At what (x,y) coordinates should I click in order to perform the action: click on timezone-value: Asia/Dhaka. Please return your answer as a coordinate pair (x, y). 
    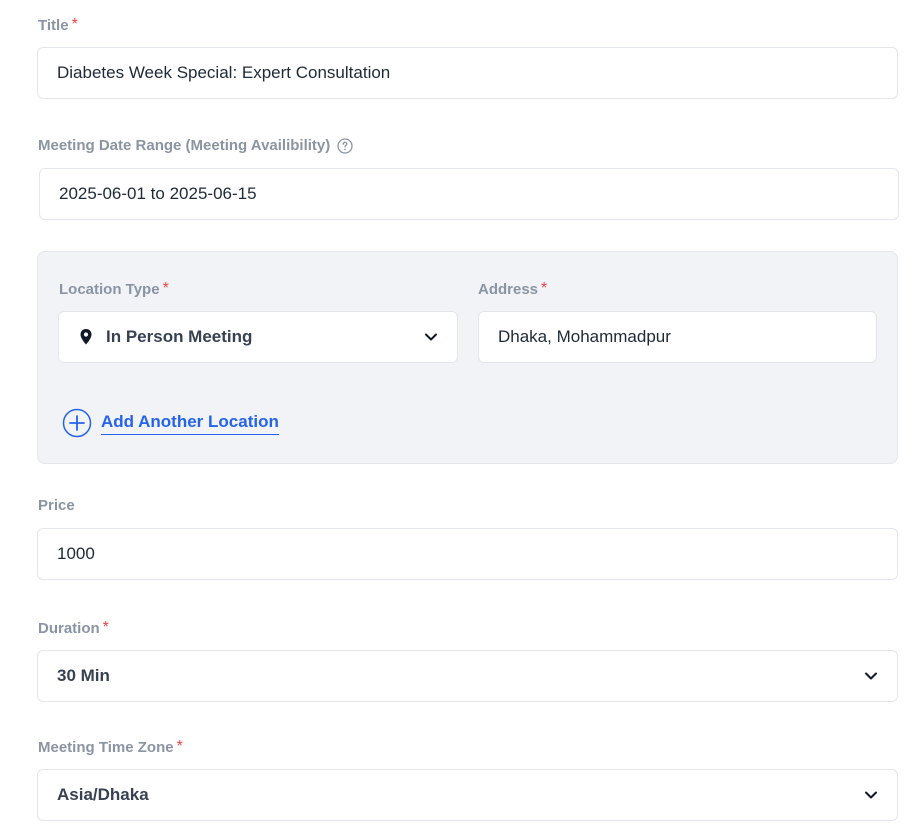
    Looking at the image, I should click on (103, 794).